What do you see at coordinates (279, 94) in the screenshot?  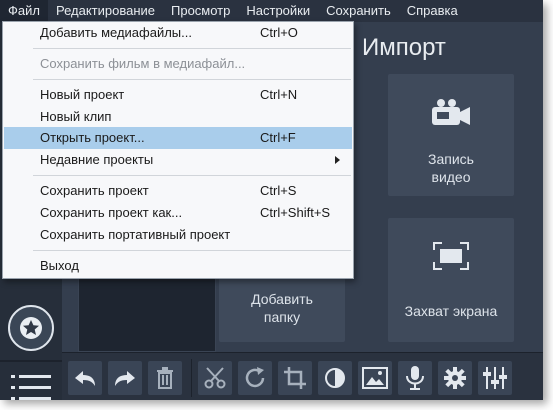 I see `menu-item-shortcut: Ctrl+N` at bounding box center [279, 94].